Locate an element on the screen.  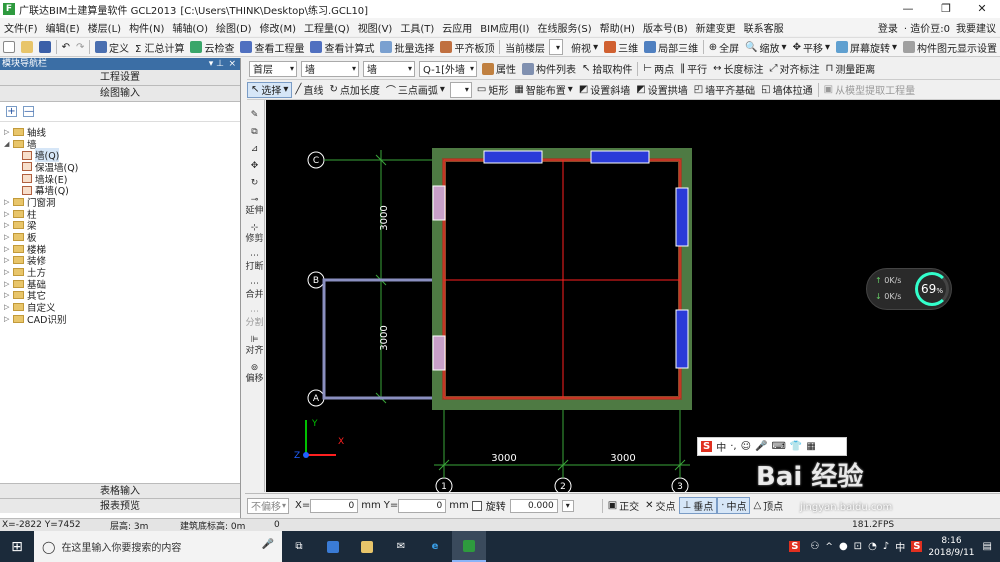
view-formula-button: 查看计算式 is located at coordinates (342, 47).